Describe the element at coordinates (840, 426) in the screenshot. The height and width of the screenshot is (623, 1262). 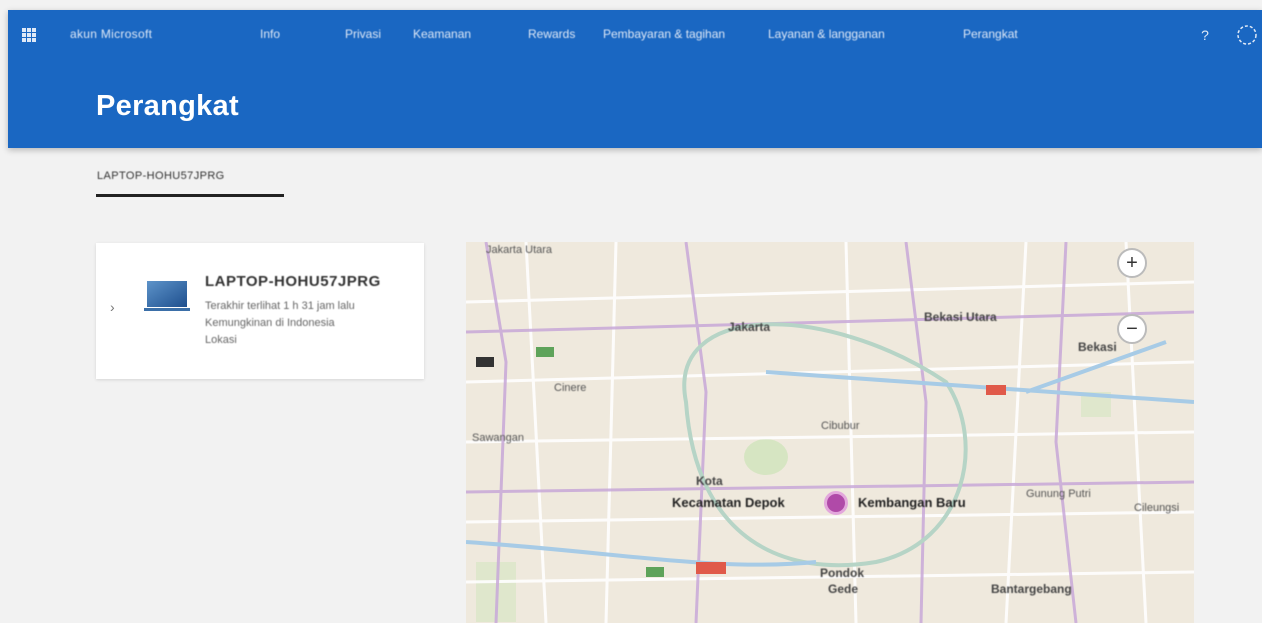
I see `map-label: Cibubur` at that location.